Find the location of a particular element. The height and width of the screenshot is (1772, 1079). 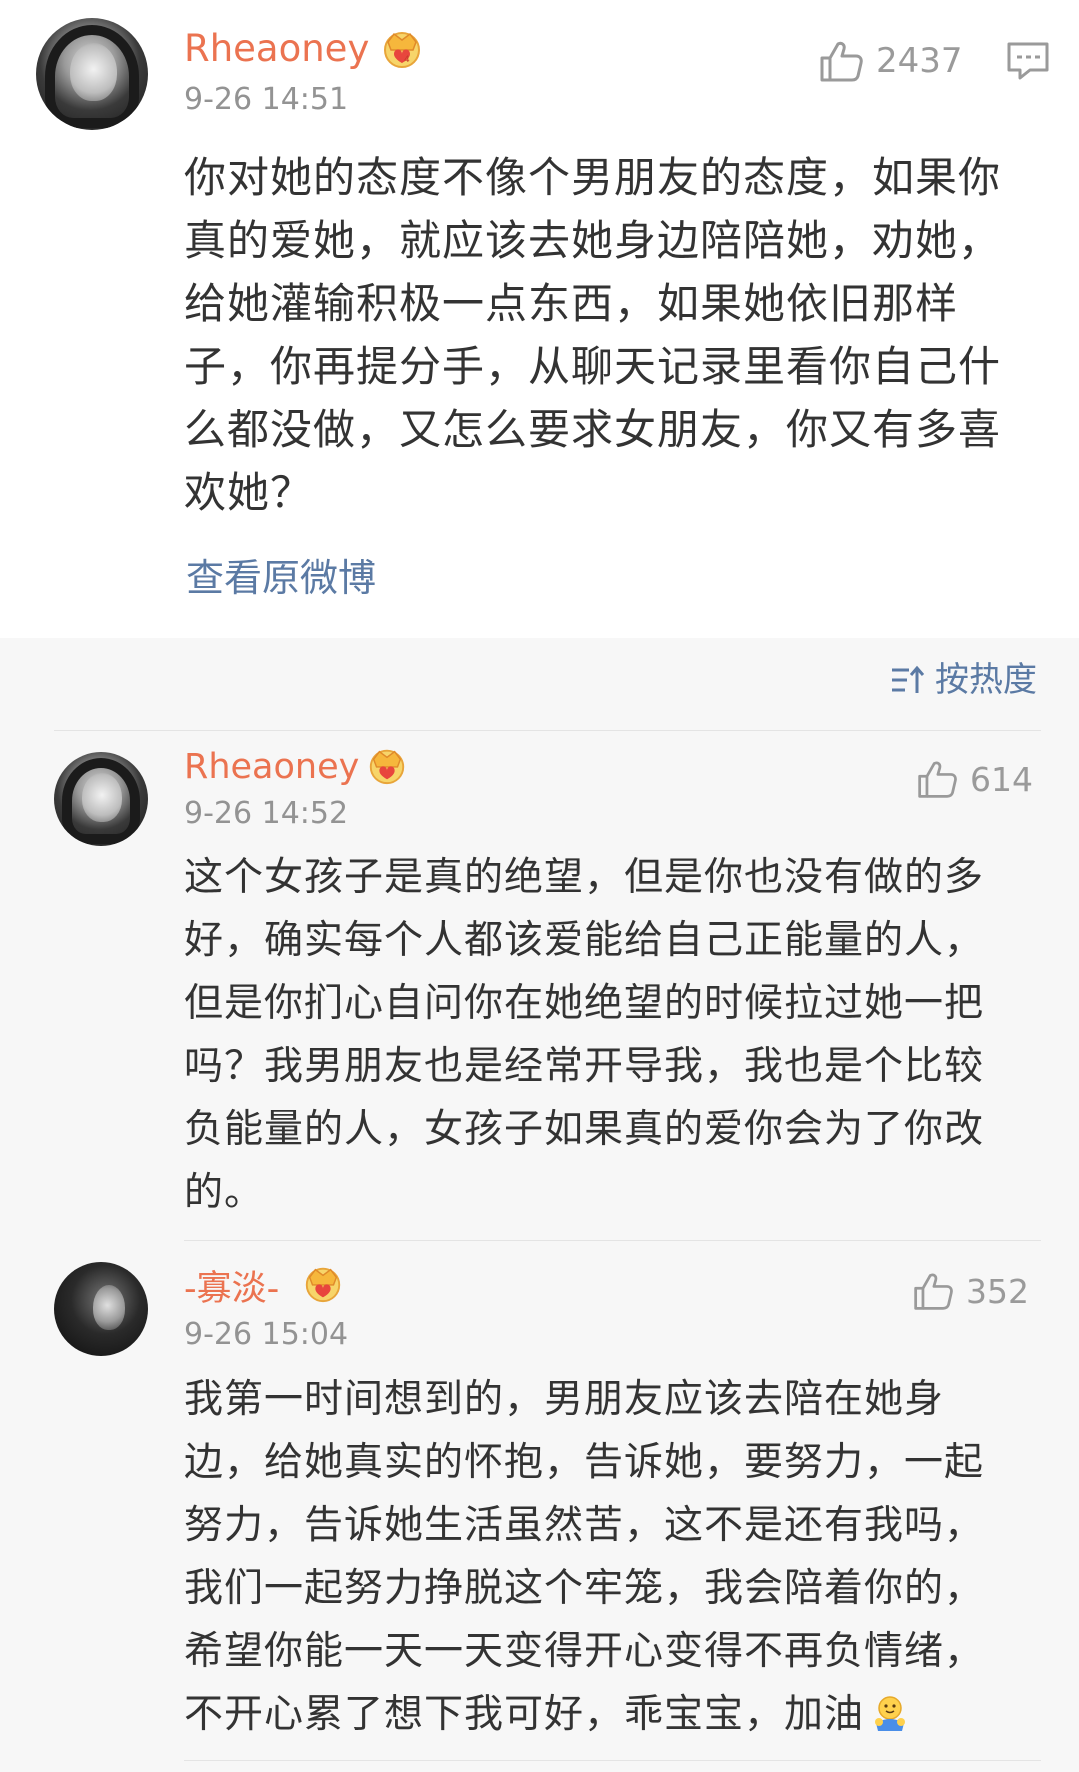

like-button: 352 is located at coordinates (970, 1291).